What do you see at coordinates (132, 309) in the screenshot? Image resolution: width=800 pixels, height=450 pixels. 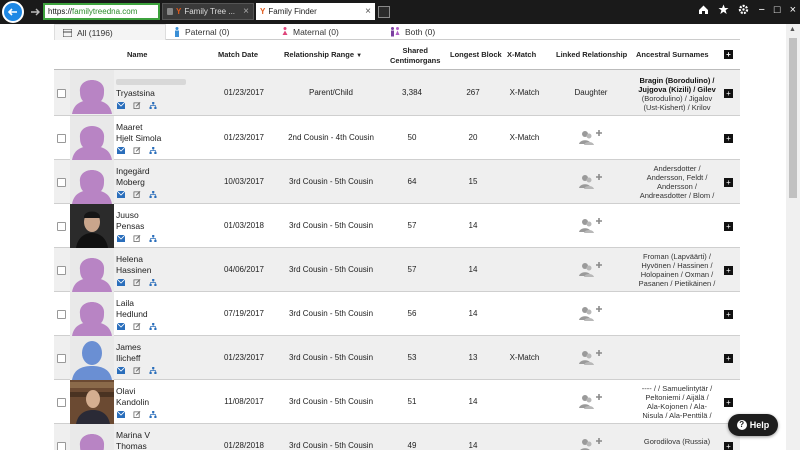 I see `match-name: Laila Hedlund` at bounding box center [132, 309].